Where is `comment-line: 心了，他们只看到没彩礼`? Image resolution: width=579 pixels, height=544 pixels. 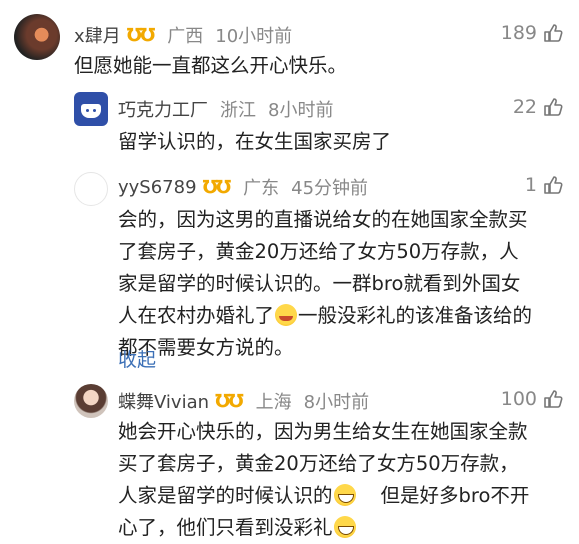
comment-line: 心了，他们只看到没彩礼 is located at coordinates (323, 528).